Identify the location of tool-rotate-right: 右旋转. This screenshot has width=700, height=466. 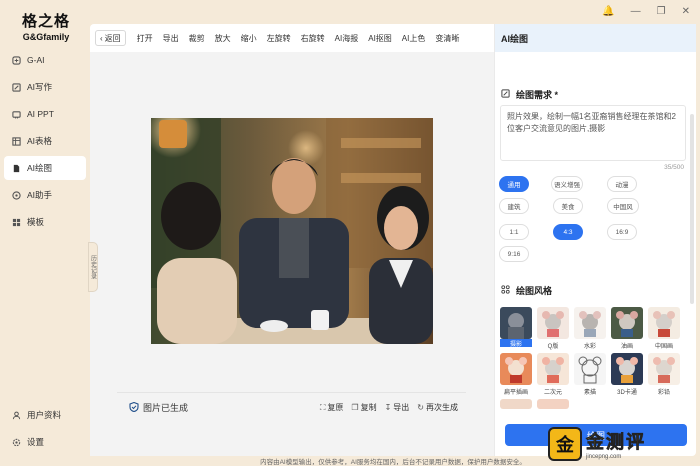
(313, 38).